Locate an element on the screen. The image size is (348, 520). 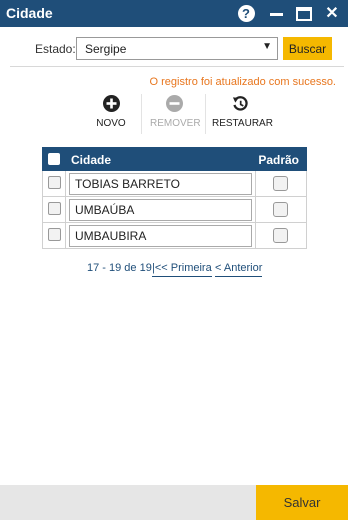
divider is located at coordinates (177, 66).